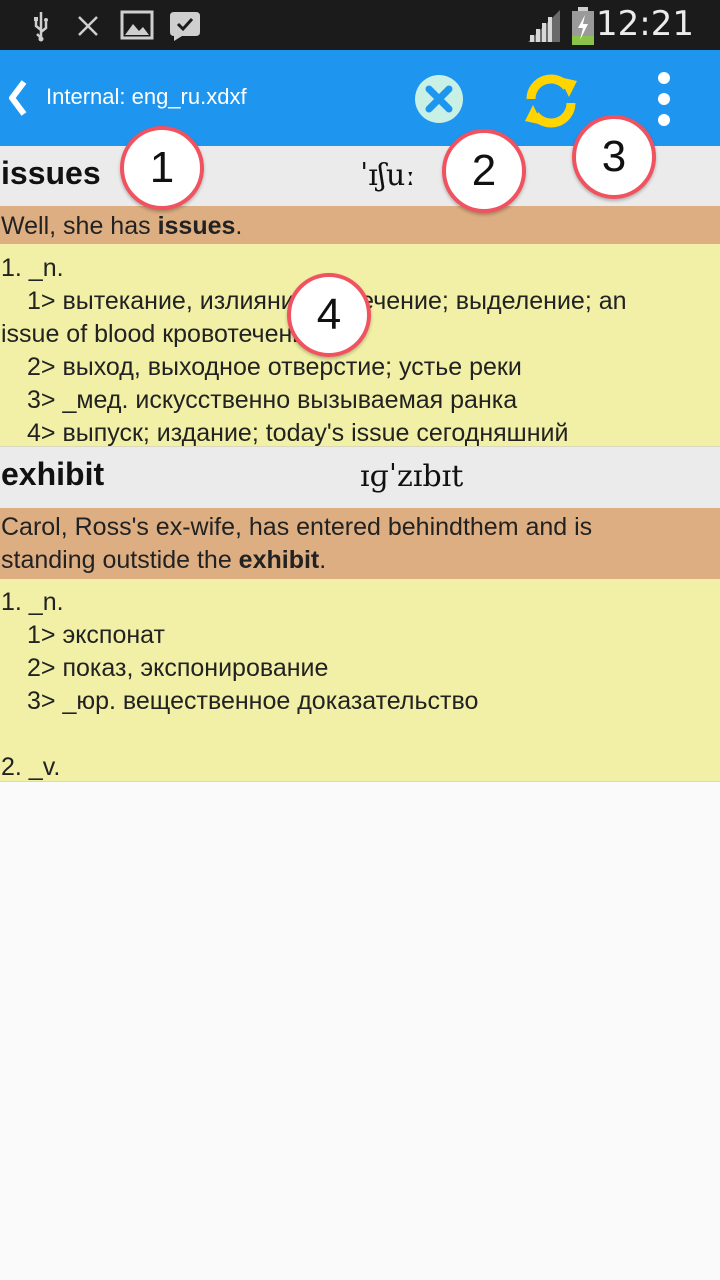 The image size is (720, 1280). Describe the element at coordinates (79, 226) in the screenshot. I see `example-text-part: Well, she has` at that location.